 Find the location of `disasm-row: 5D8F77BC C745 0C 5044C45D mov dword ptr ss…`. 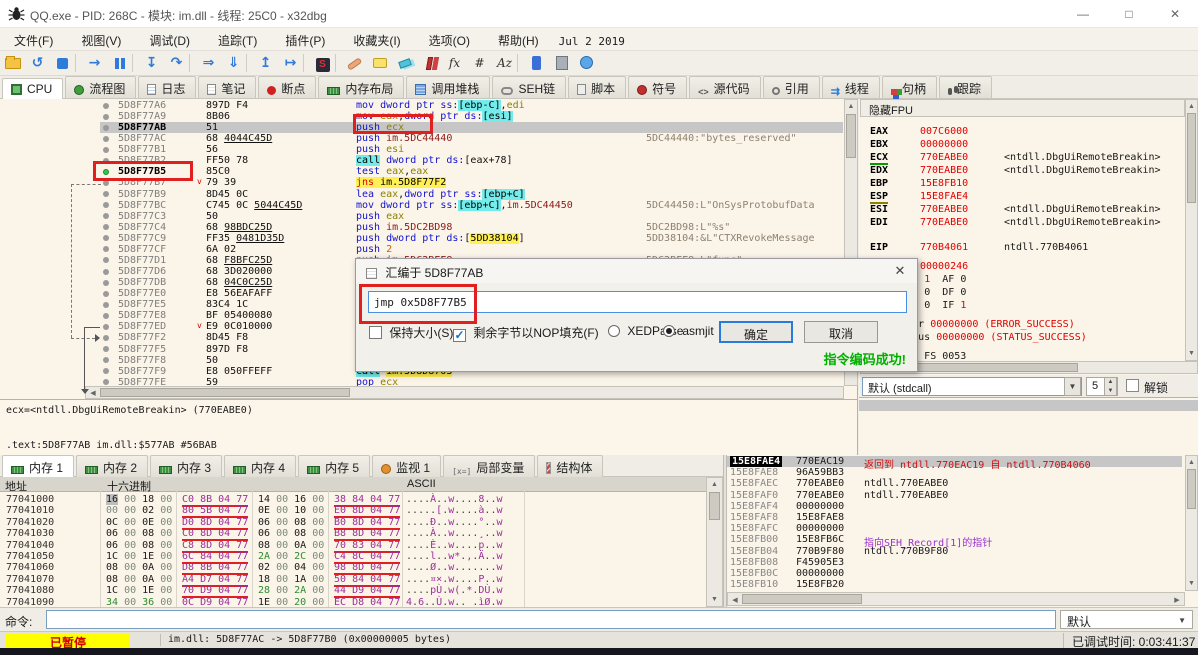

disasm-row: 5D8F77BC C745 0C 5044C45D mov dword ptr ss… is located at coordinates (429, 205).